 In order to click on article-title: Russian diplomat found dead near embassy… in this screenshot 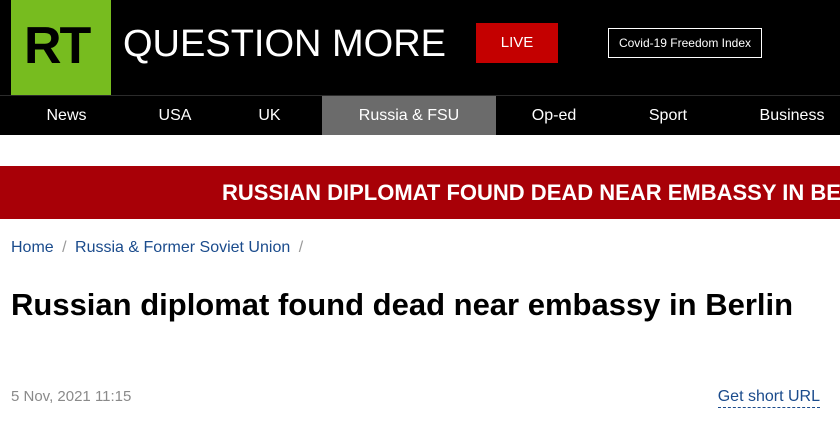, I will do `click(402, 304)`.